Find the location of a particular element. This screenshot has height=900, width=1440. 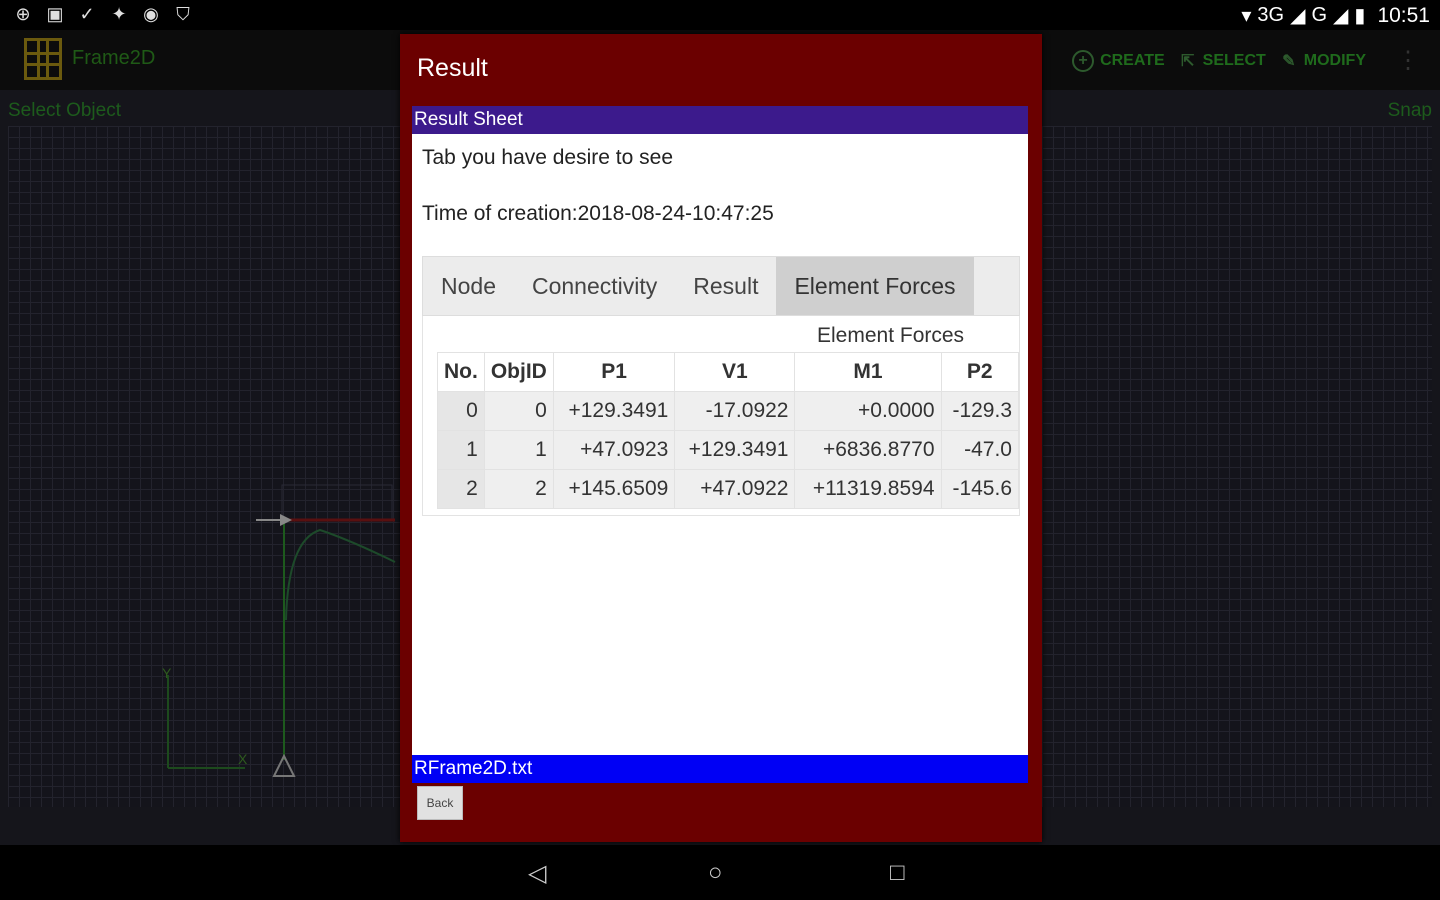

svg-text: X is located at coordinates (243, 759).